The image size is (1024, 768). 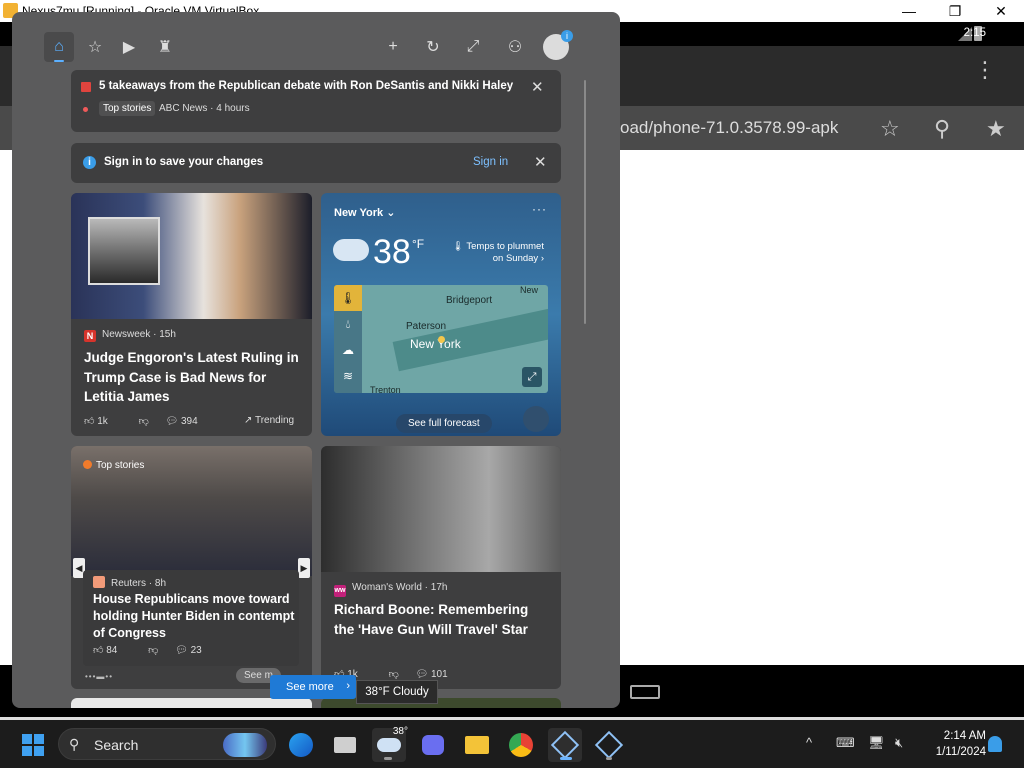 What do you see at coordinates (477, 745) in the screenshot?
I see `file-explorer-icon` at bounding box center [477, 745].